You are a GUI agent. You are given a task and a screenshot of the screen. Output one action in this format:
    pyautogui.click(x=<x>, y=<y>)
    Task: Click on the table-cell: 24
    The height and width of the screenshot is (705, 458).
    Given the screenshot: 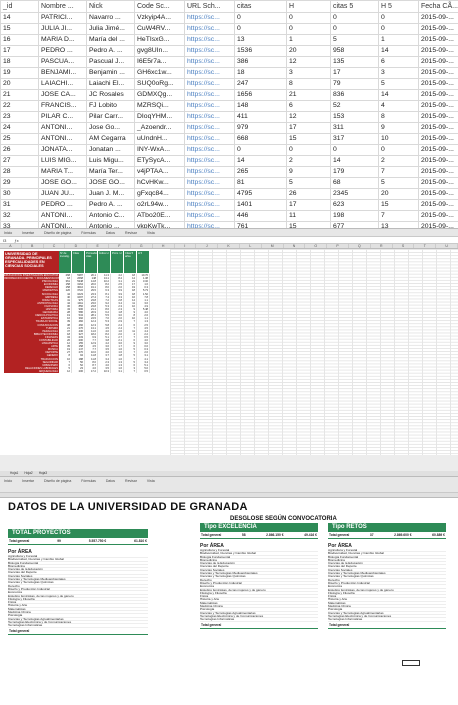 What is the action you would take?
    pyautogui.click(x=19, y=128)
    